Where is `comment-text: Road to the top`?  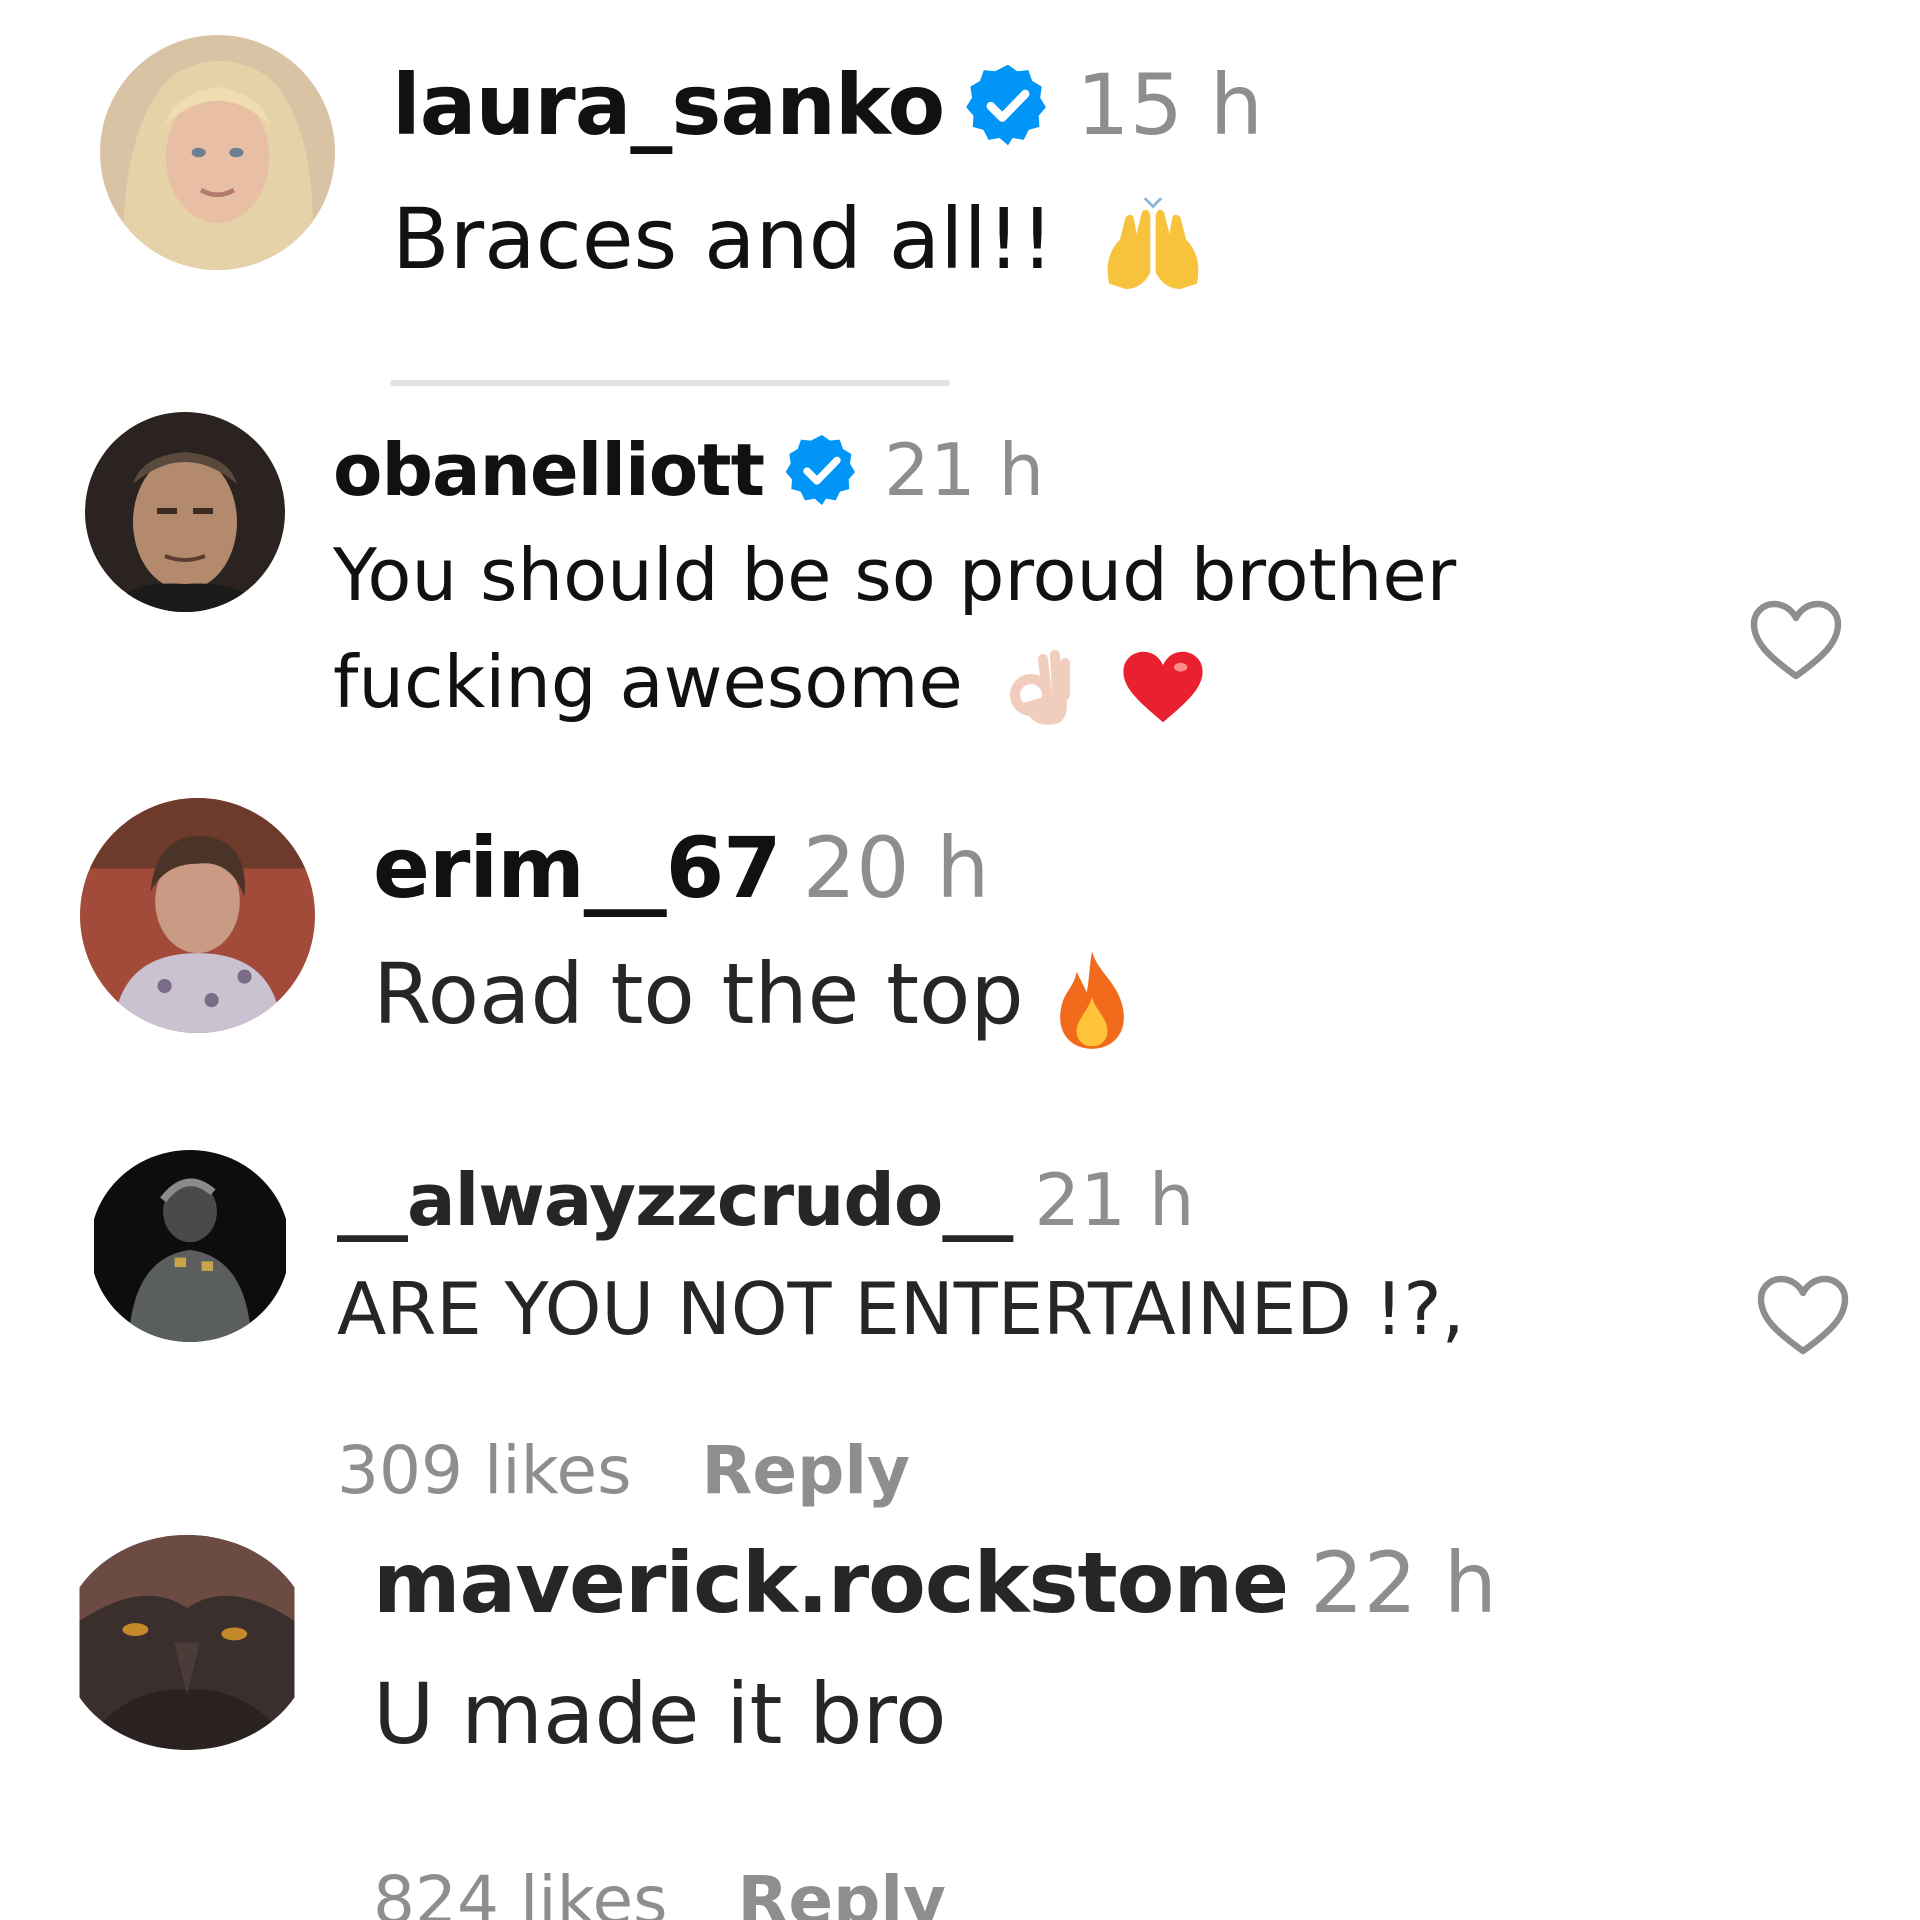 comment-text: Road to the top is located at coordinates (753, 999).